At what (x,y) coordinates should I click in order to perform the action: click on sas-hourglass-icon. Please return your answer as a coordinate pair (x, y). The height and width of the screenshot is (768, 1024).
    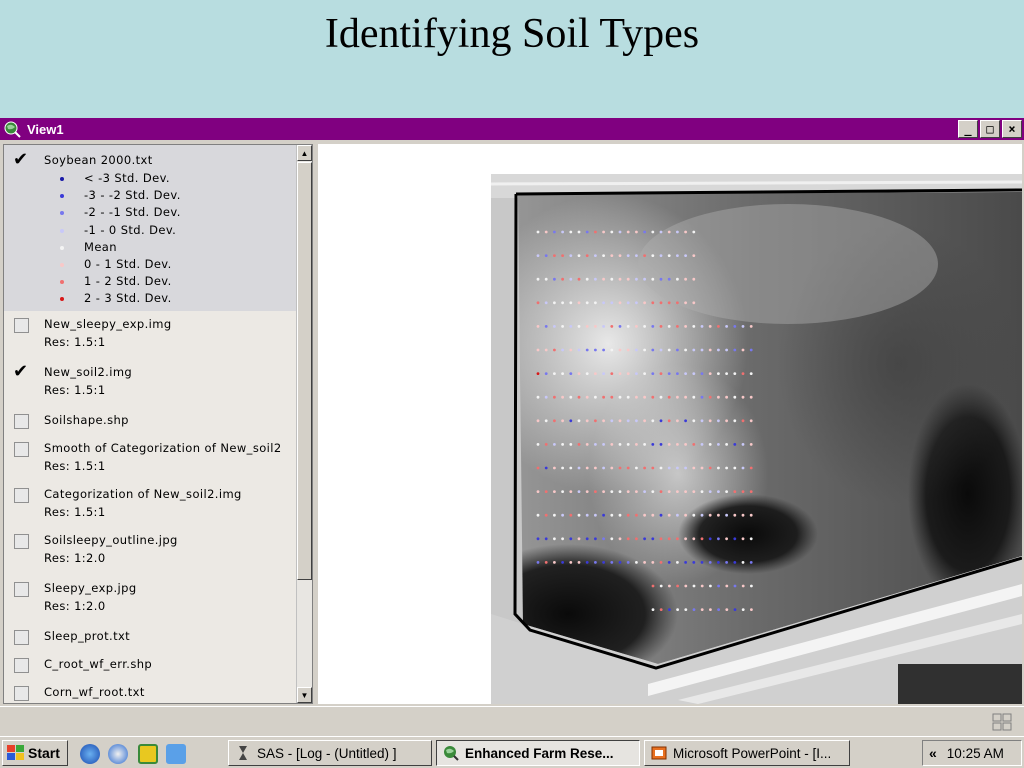
    Looking at the image, I should click on (243, 753).